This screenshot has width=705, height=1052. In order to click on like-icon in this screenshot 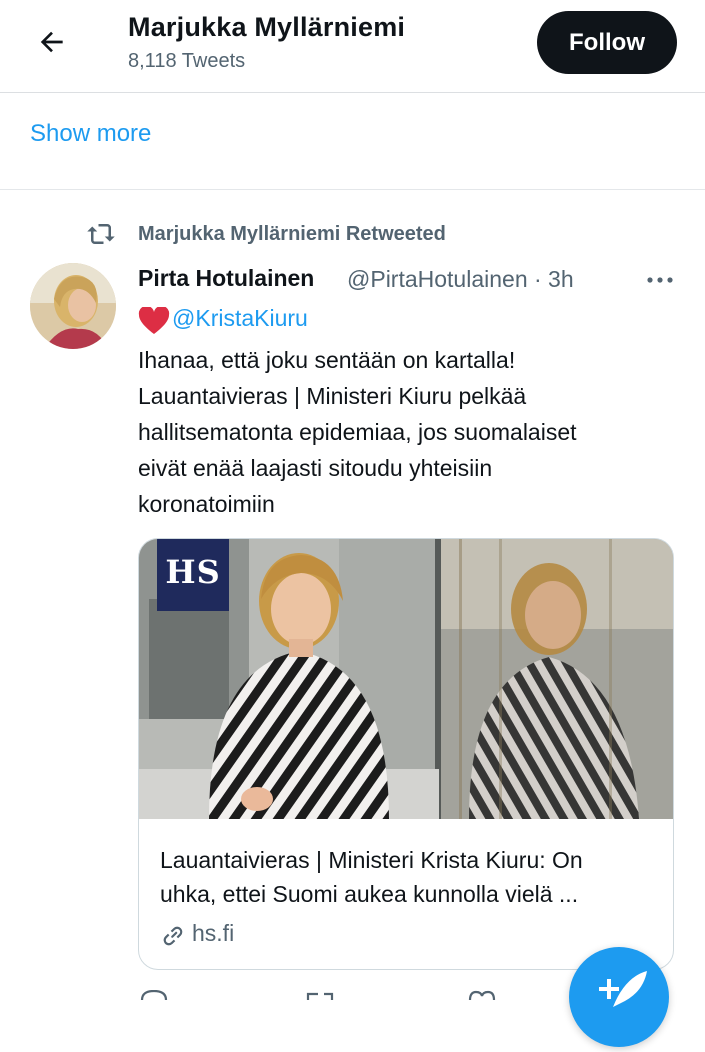, I will do `click(482, 995)`.